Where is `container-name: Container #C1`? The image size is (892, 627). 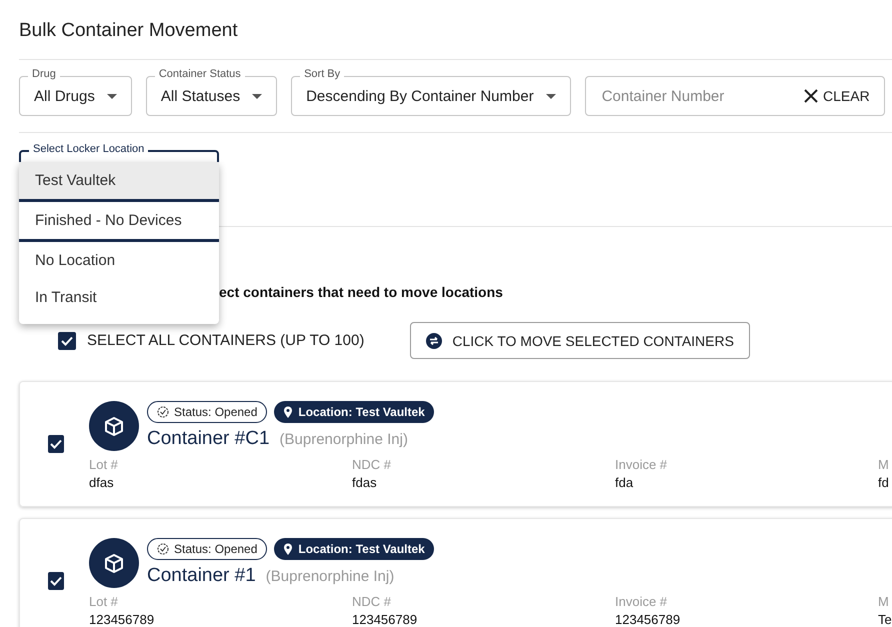
container-name: Container #C1 is located at coordinates (208, 439).